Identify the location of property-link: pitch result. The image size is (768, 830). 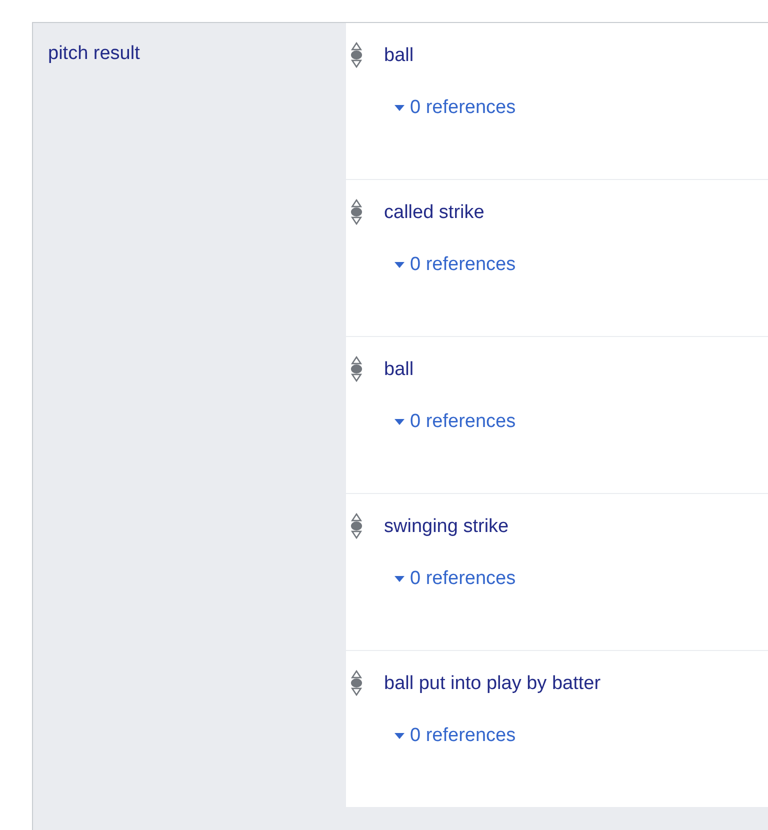
(94, 54).